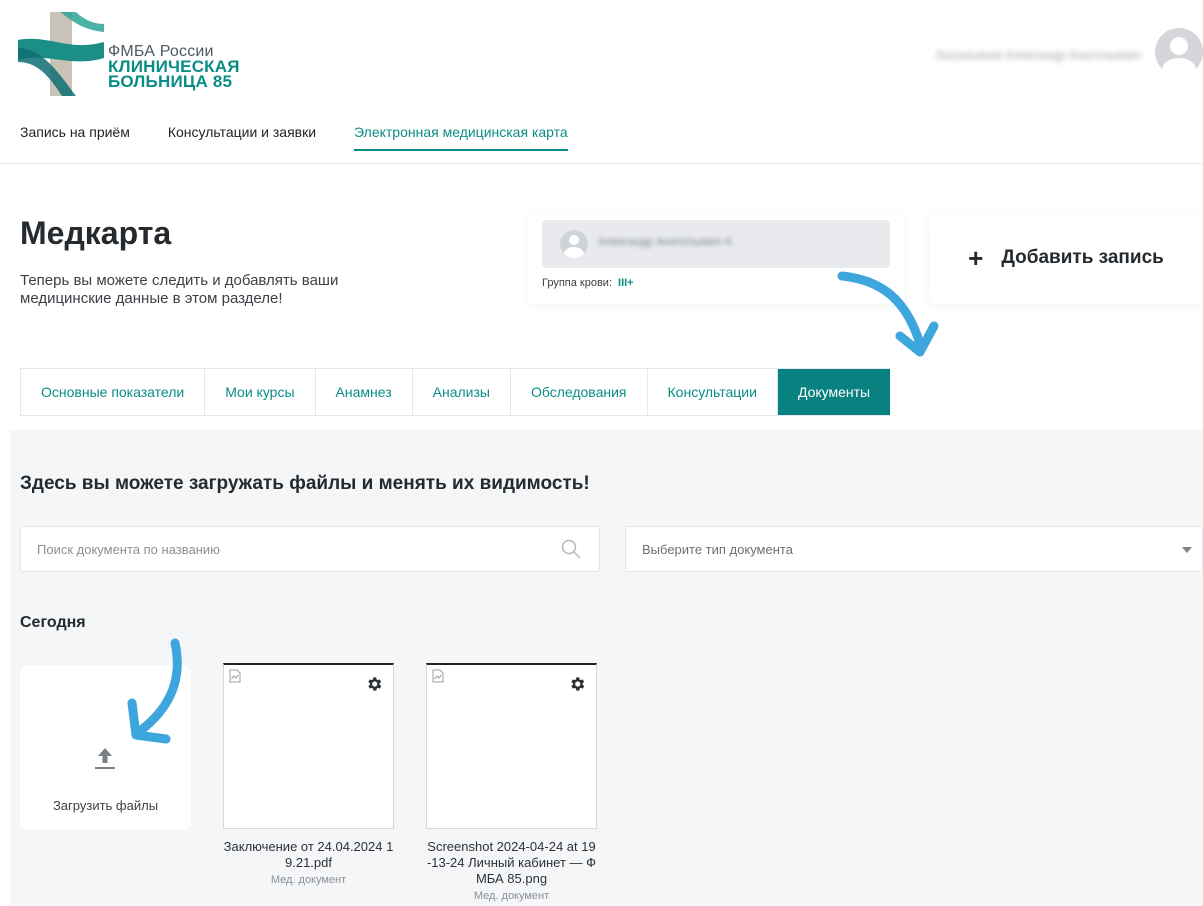  What do you see at coordinates (287, 549) in the screenshot?
I see `search-input` at bounding box center [287, 549].